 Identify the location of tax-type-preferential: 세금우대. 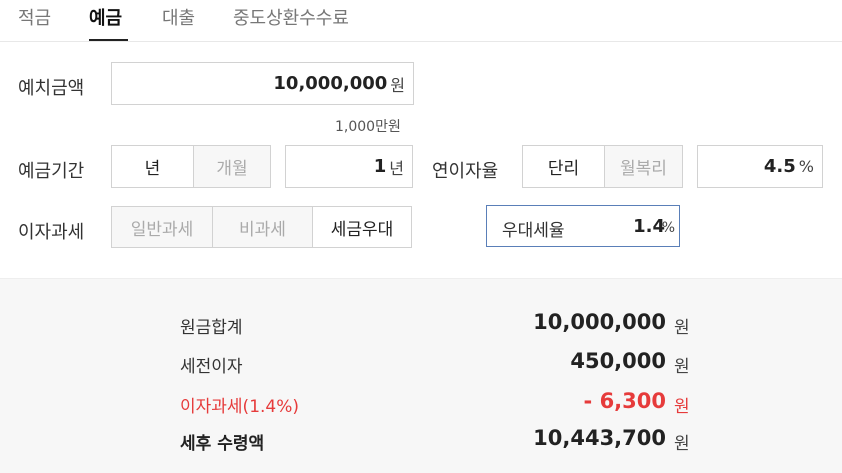
(361, 227).